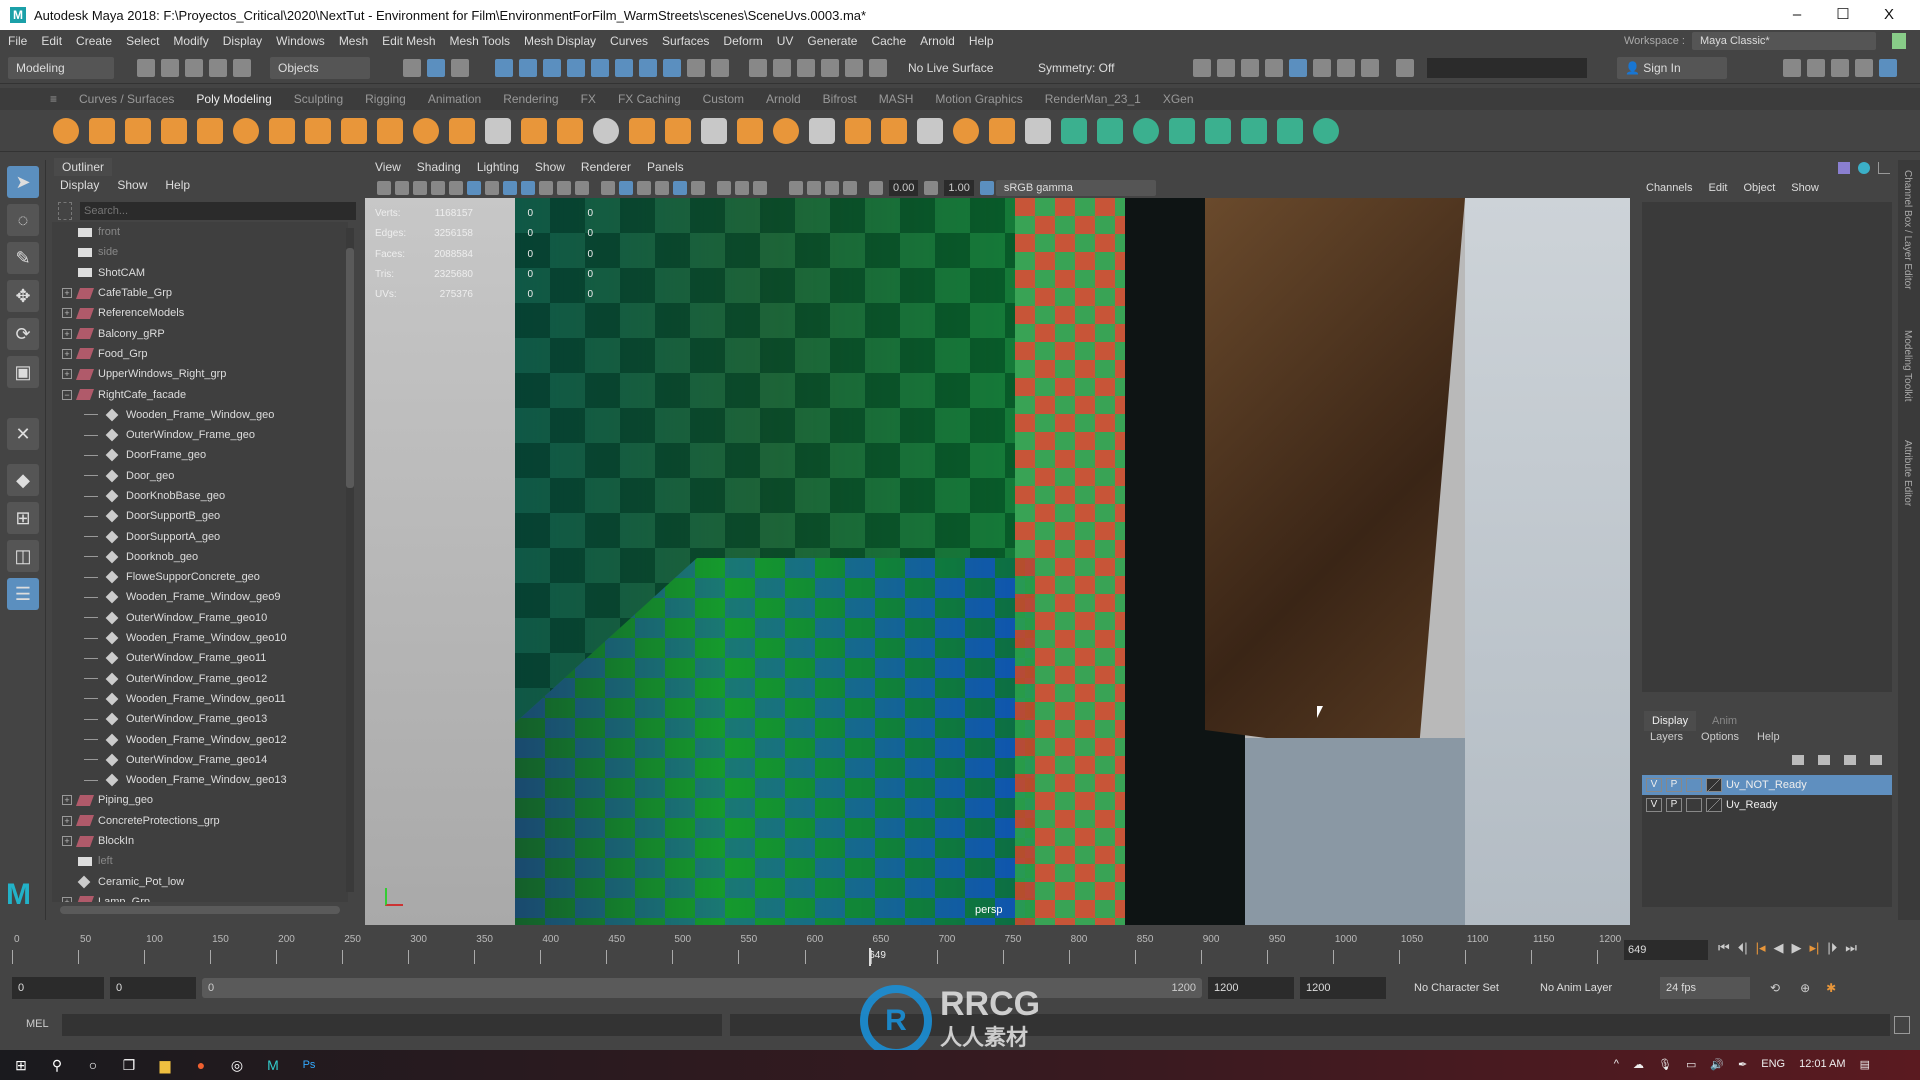 The image size is (1920, 1080). What do you see at coordinates (1844, 168) in the screenshot?
I see `channel-box-toggle-icon` at bounding box center [1844, 168].